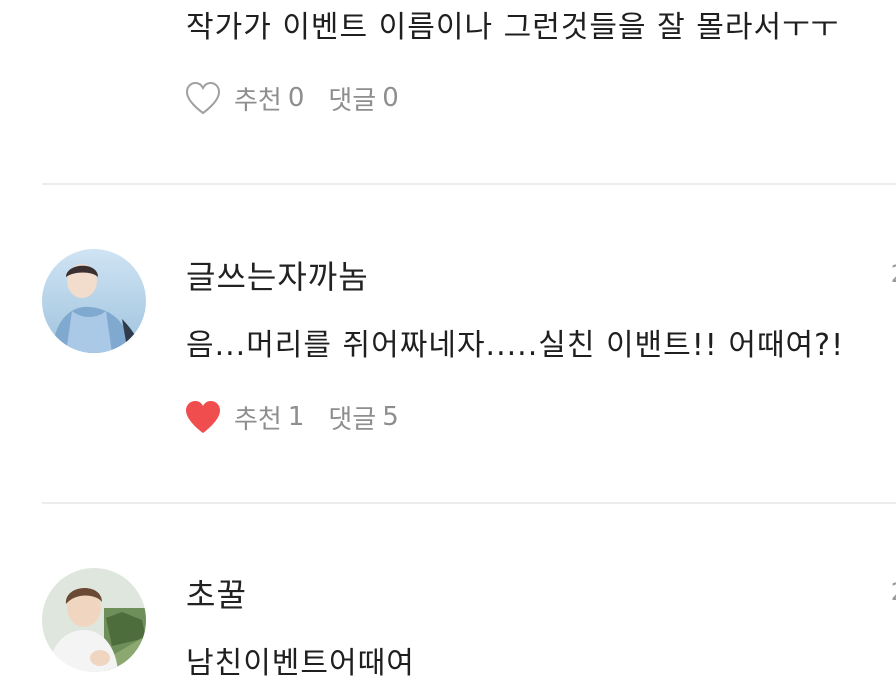 The height and width of the screenshot is (682, 896). Describe the element at coordinates (390, 417) in the screenshot. I see `reply-count: 5` at that location.